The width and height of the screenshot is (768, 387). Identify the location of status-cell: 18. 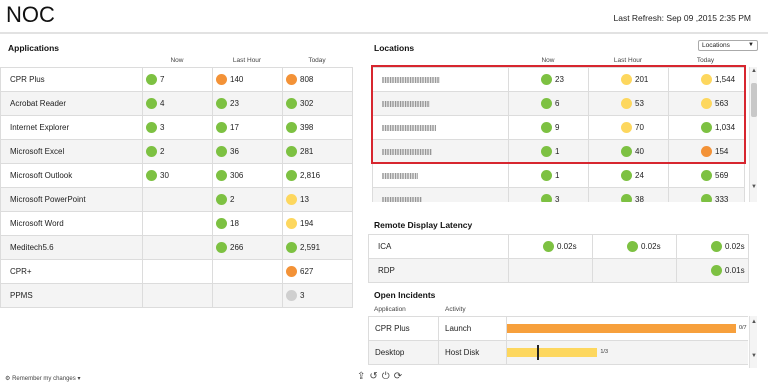
(247, 223).